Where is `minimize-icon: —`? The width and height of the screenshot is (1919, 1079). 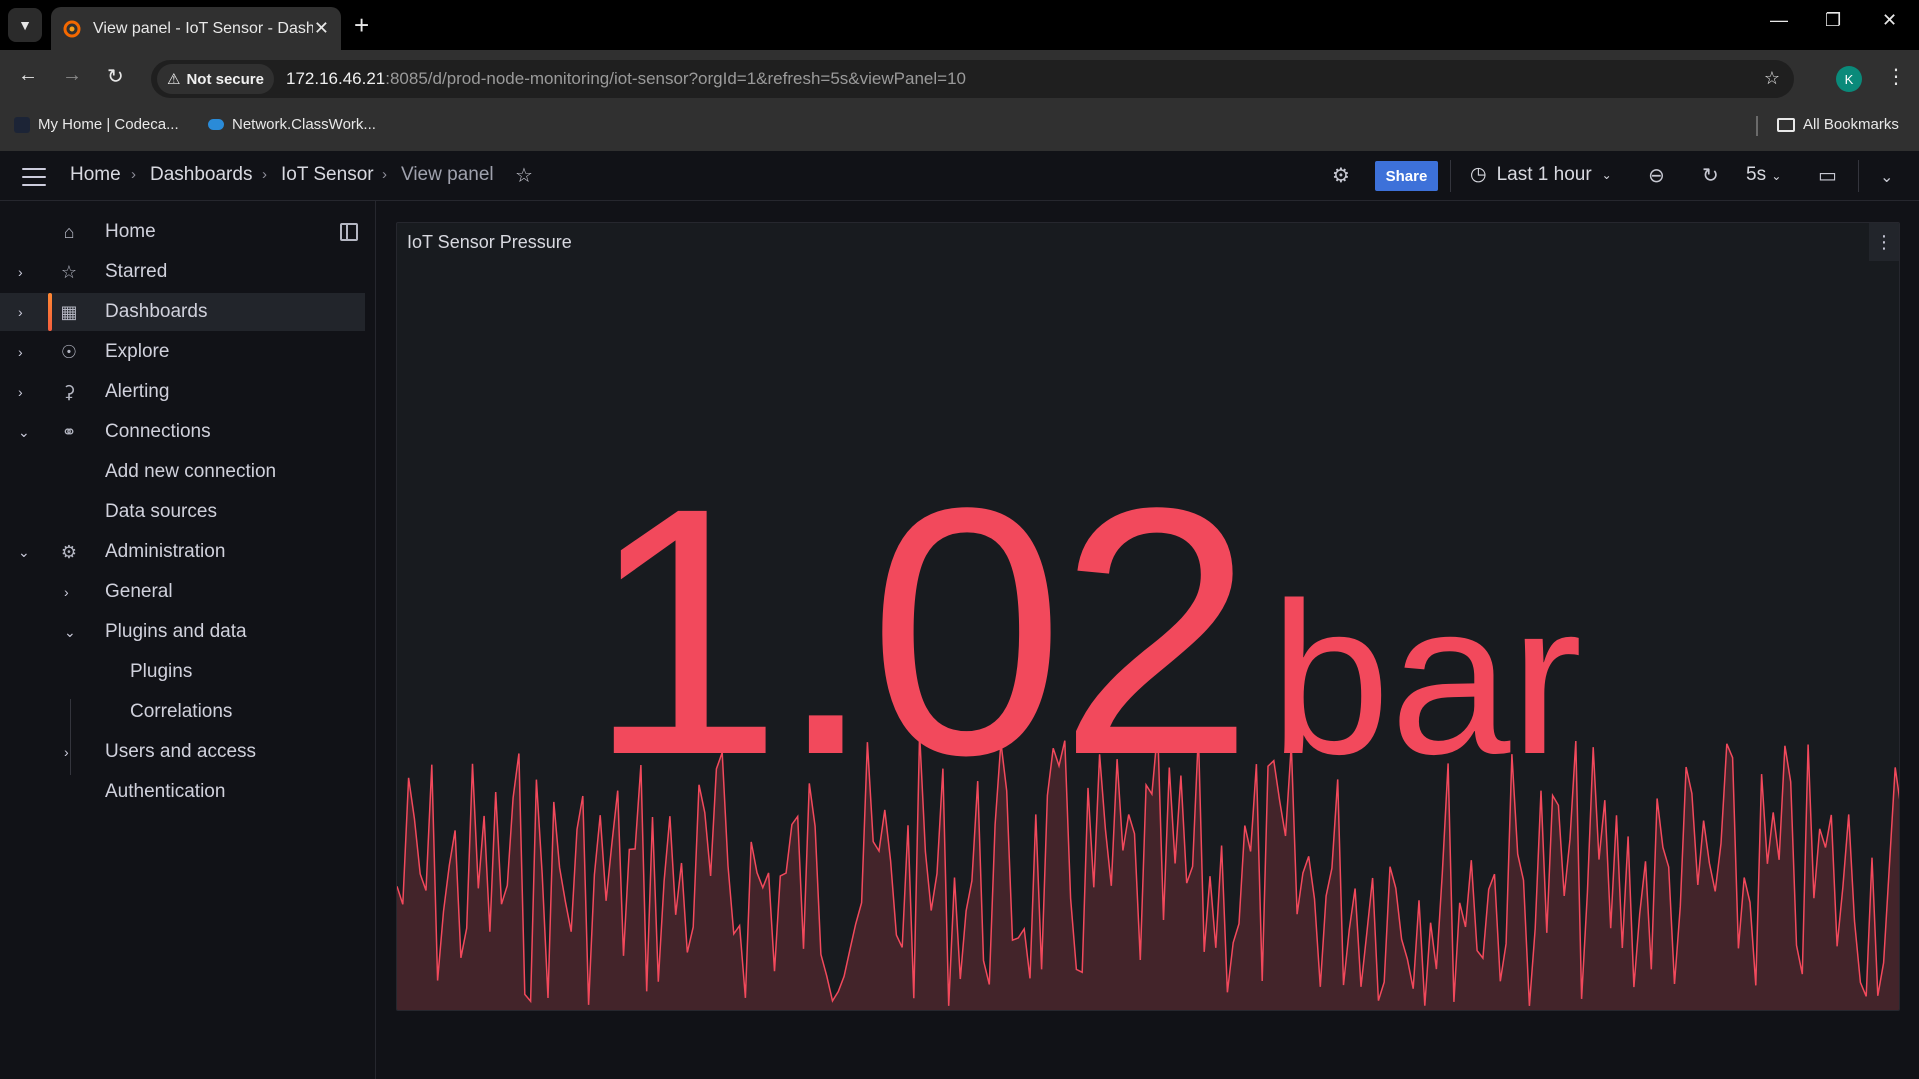 minimize-icon: — is located at coordinates (1779, 20).